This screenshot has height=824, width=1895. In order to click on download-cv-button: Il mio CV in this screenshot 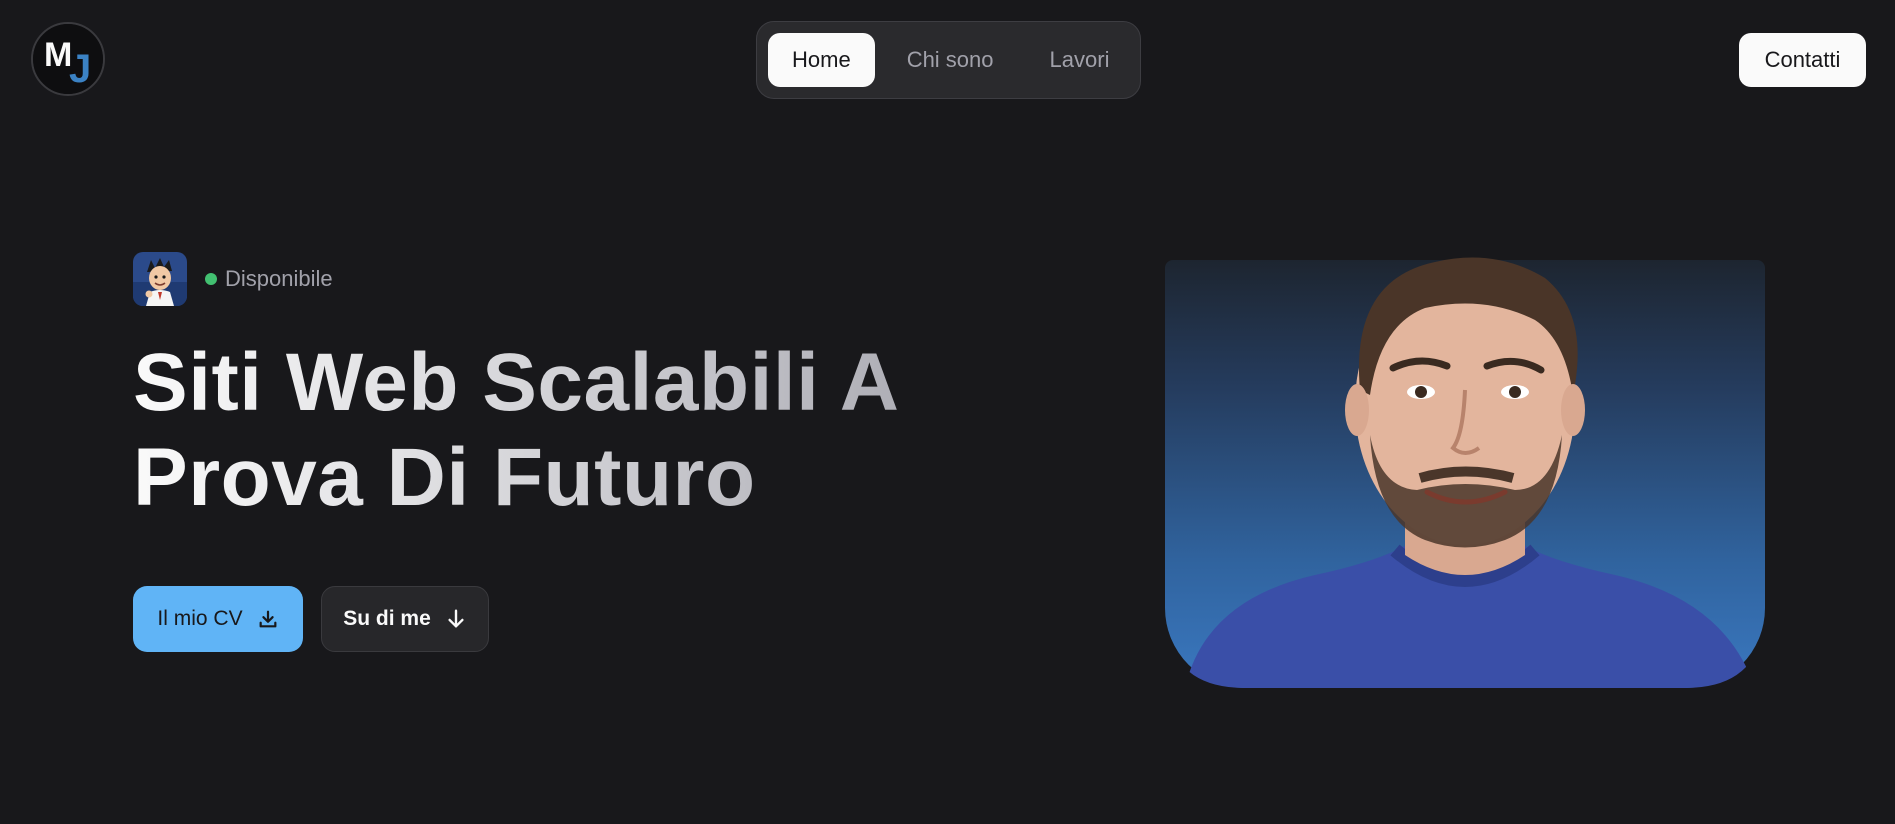, I will do `click(218, 619)`.